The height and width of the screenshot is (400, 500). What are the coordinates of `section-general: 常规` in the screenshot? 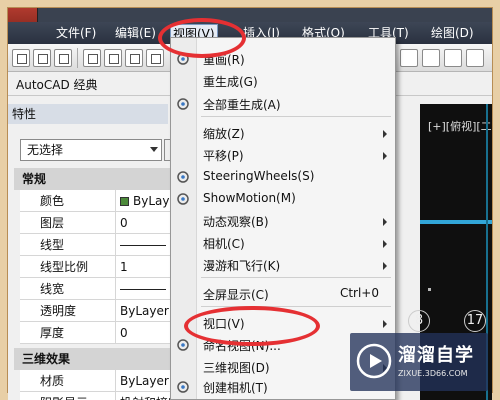 It's located at (96, 179).